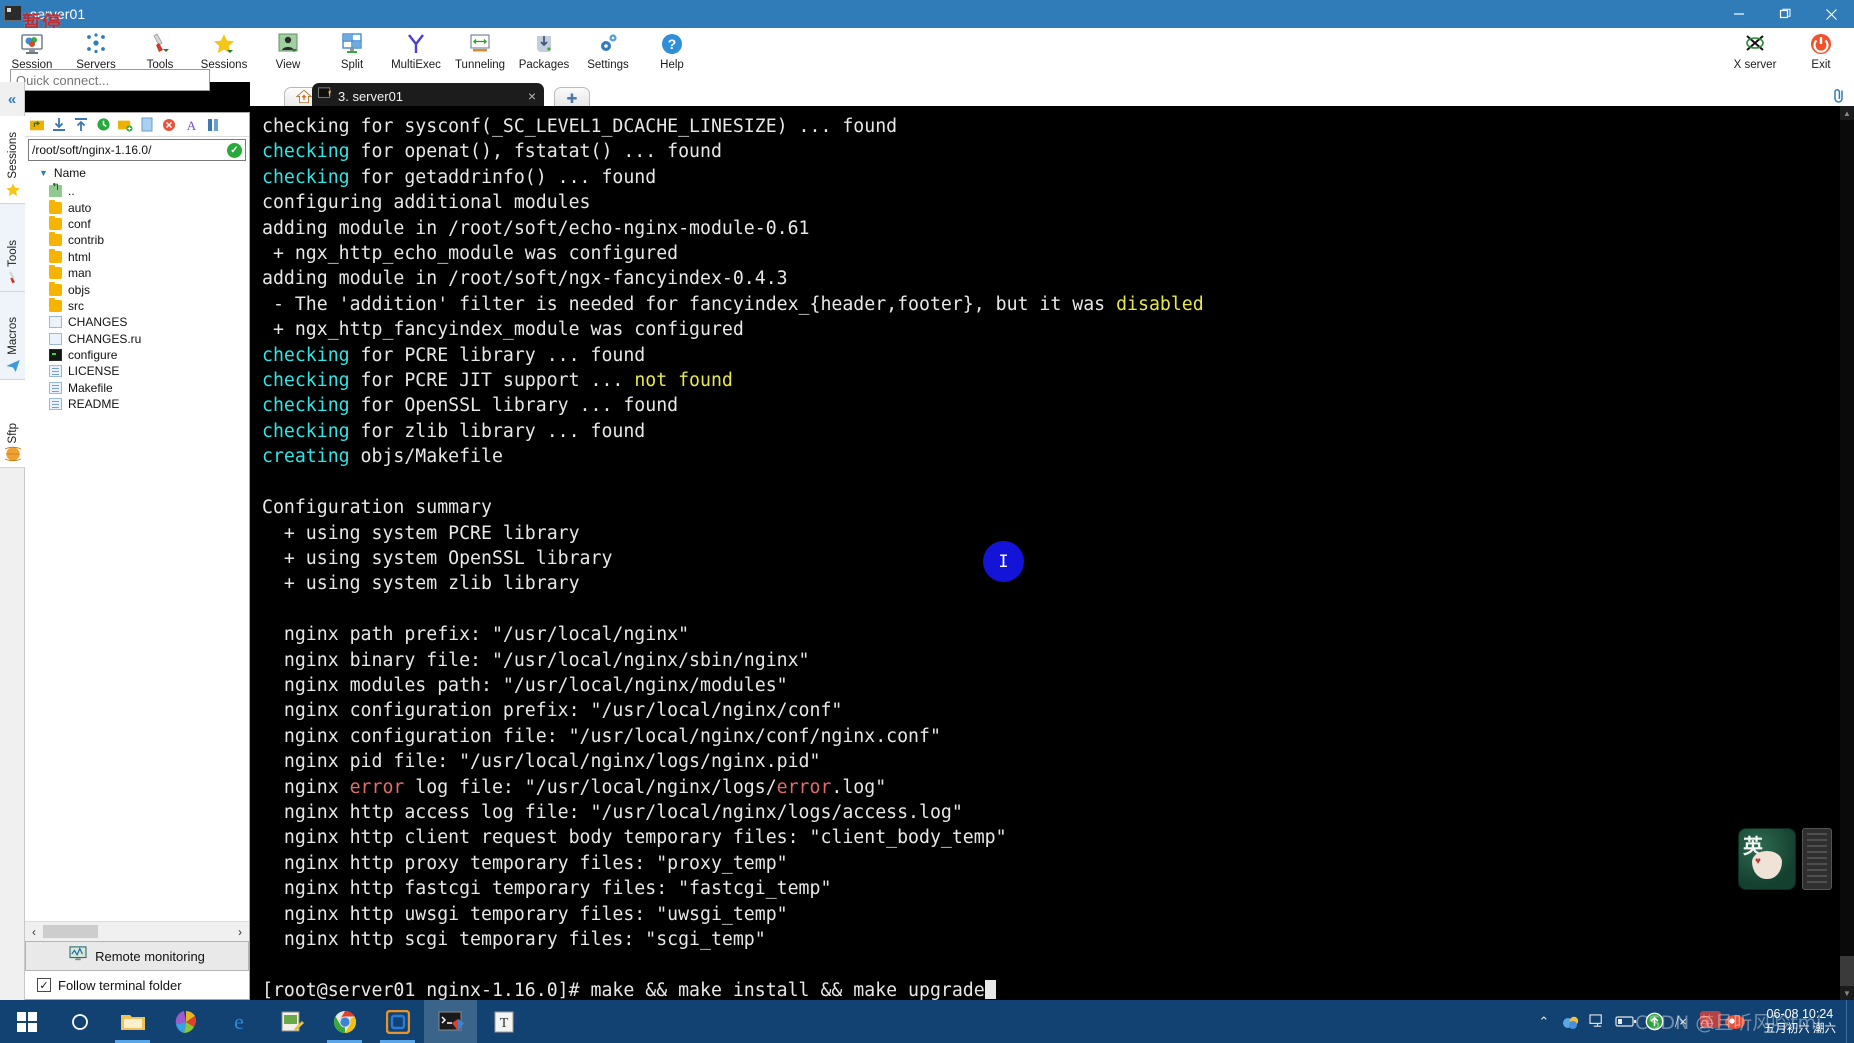 This screenshot has width=1854, height=1043. Describe the element at coordinates (213, 125) in the screenshot. I see `view-list-icon` at that location.